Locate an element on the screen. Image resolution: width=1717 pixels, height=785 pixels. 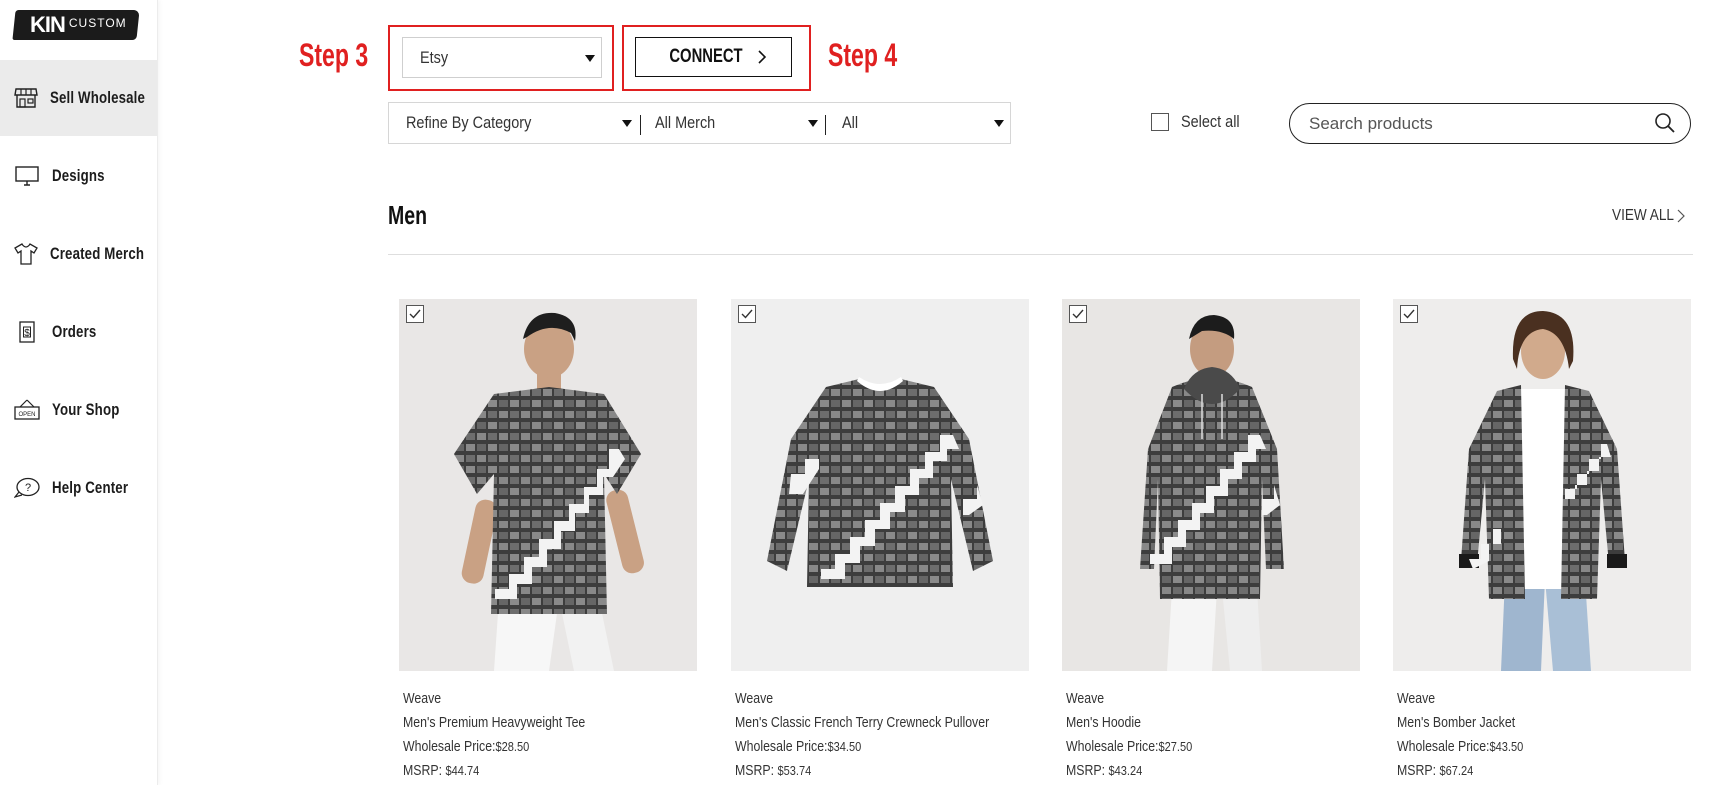
connect-button: CONNECT is located at coordinates (713, 57).